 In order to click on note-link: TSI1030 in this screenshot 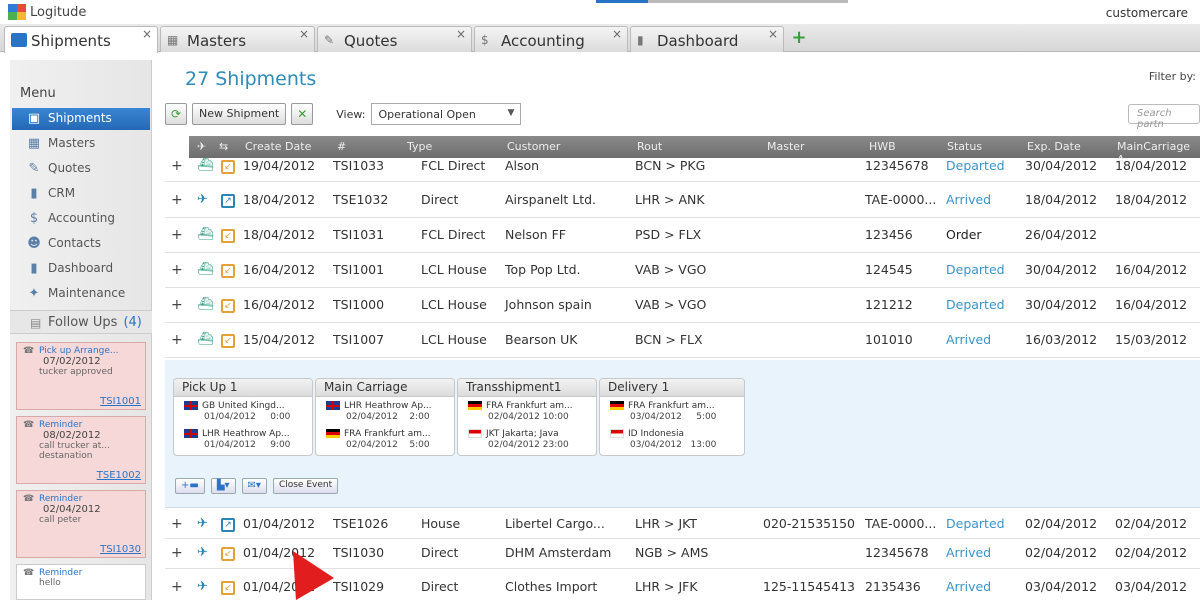, I will do `click(120, 549)`.